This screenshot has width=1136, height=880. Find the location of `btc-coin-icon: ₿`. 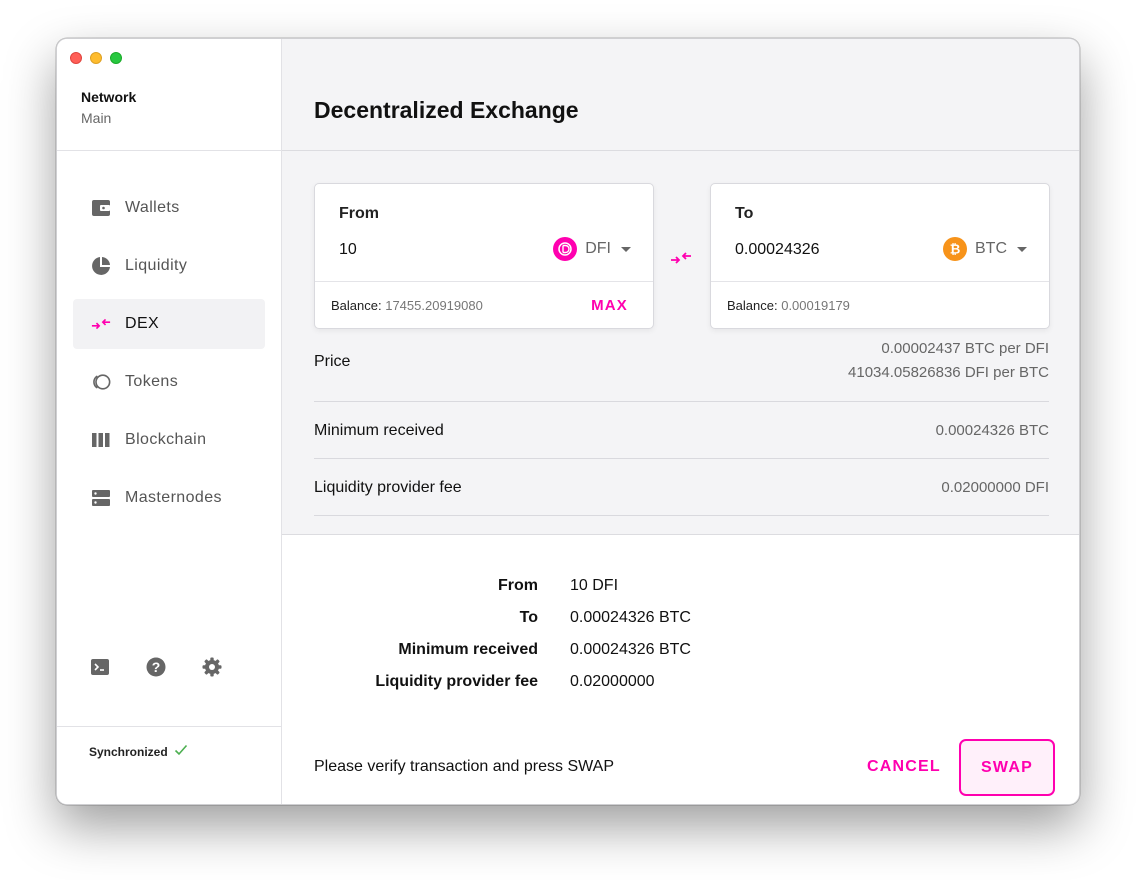

btc-coin-icon: ₿ is located at coordinates (955, 249).